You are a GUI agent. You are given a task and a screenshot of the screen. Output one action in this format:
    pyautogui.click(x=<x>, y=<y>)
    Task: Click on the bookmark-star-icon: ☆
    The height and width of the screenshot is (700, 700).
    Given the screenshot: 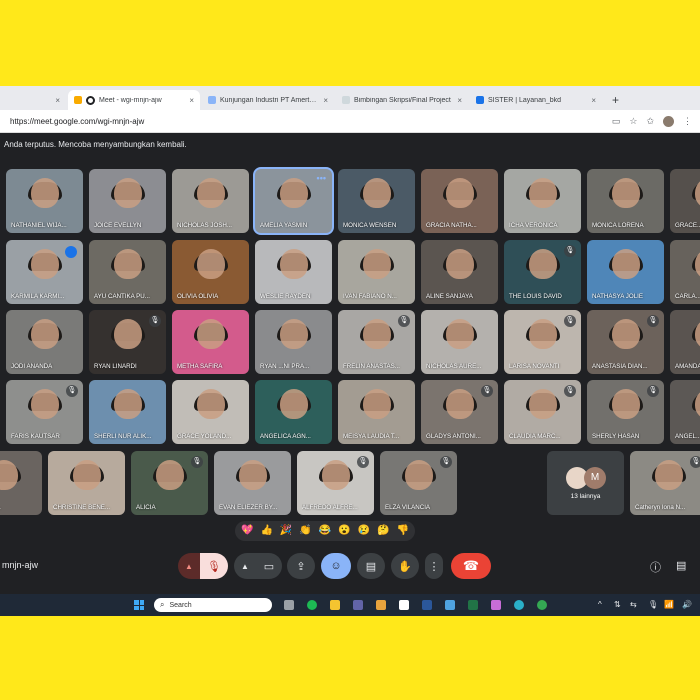 What is the action you would take?
    pyautogui.click(x=633, y=121)
    